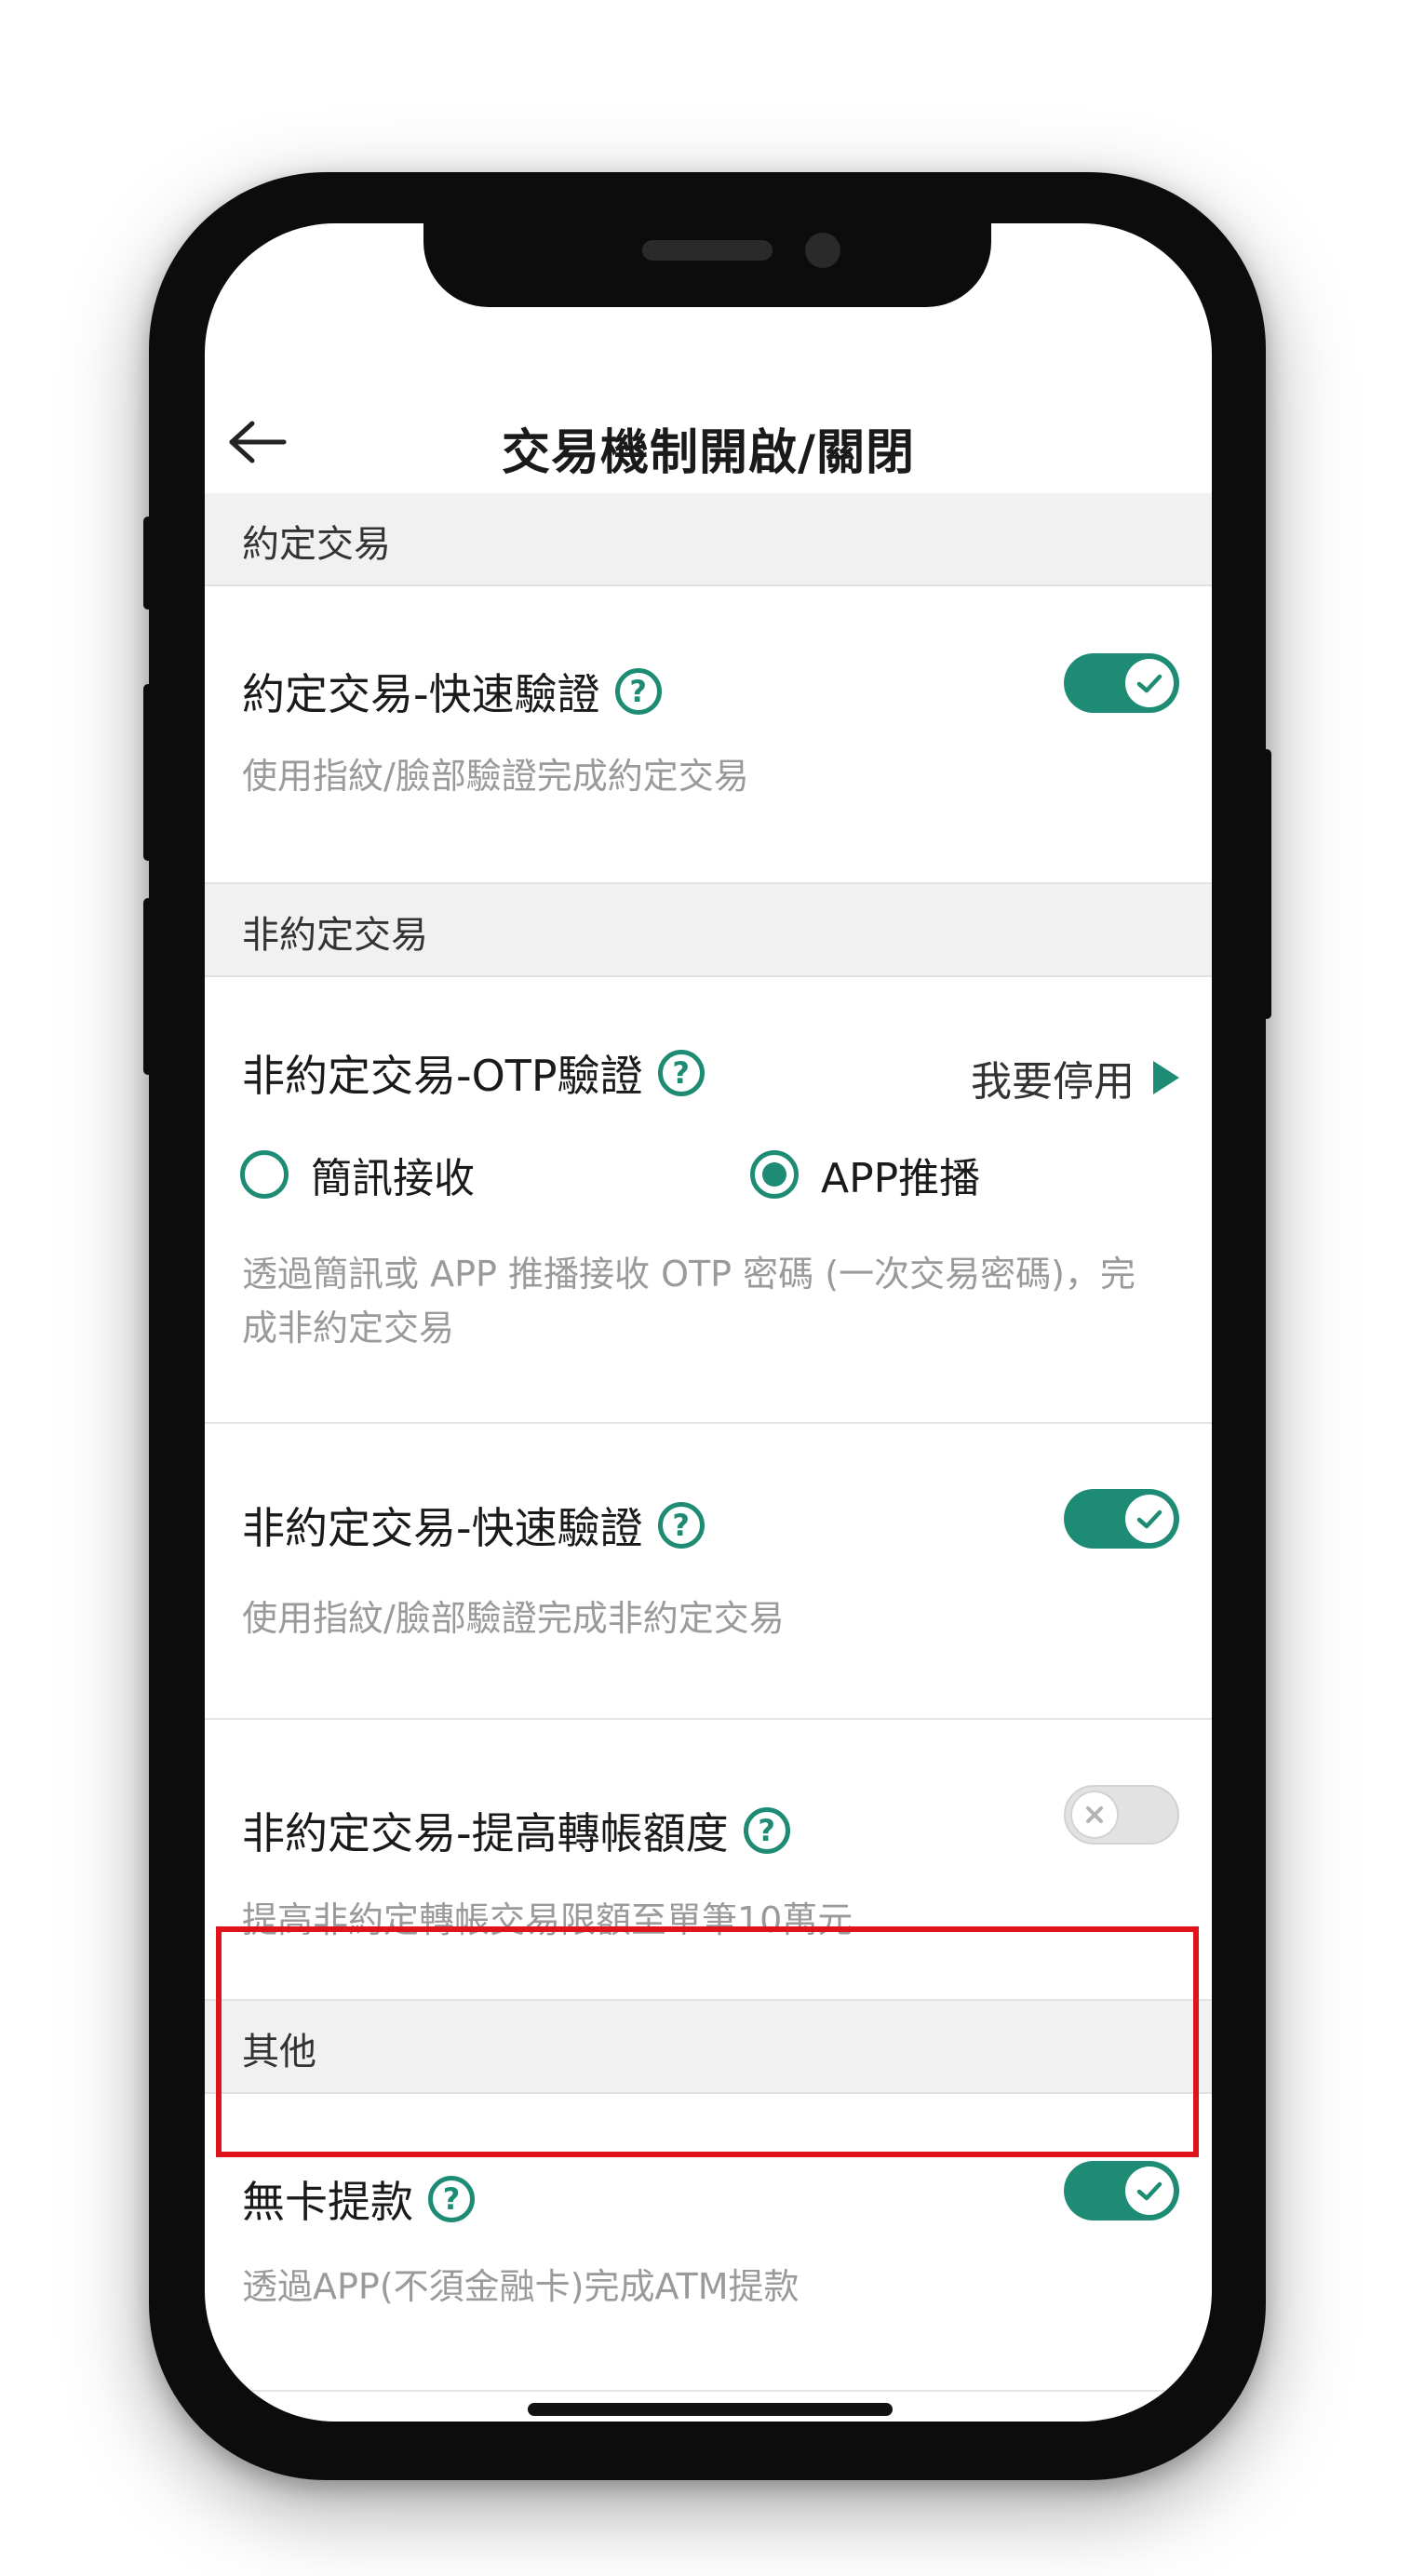  What do you see at coordinates (316, 544) in the screenshot?
I see `section-title: 約定交易` at bounding box center [316, 544].